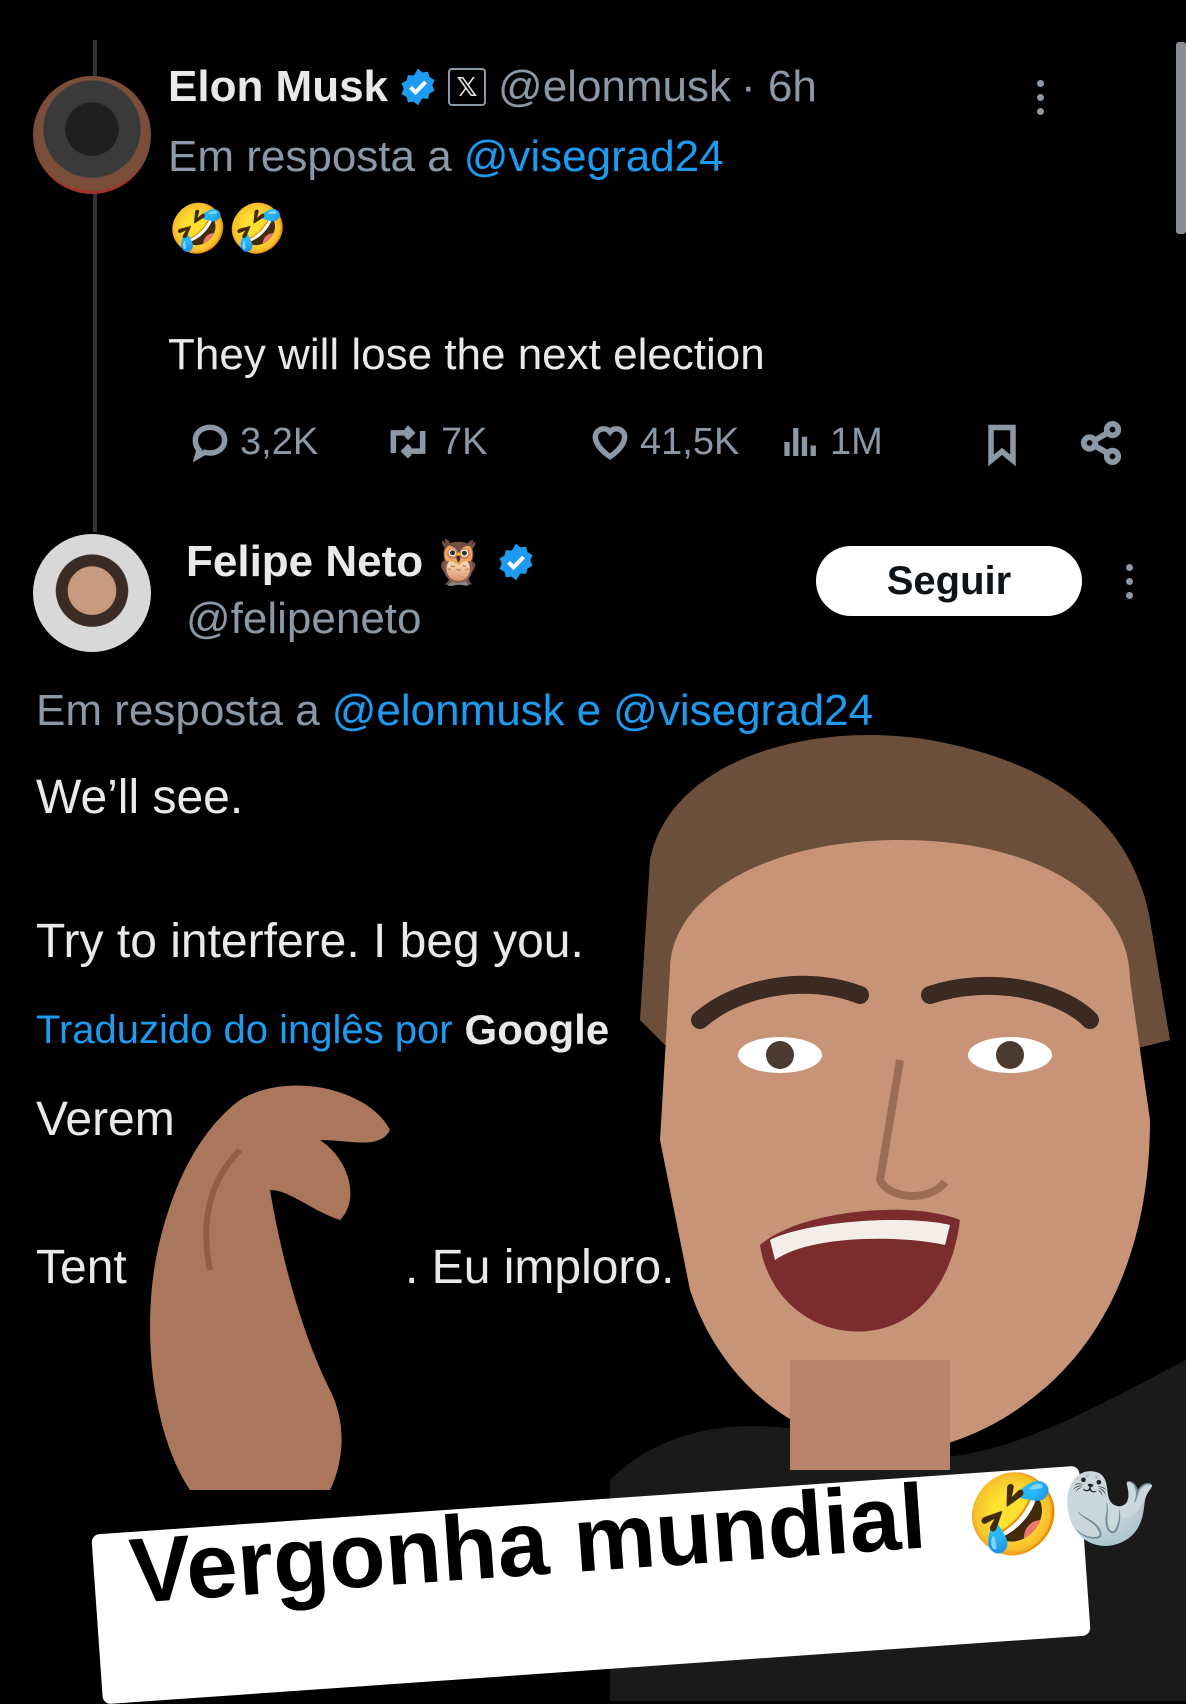 The image size is (1186, 1704). What do you see at coordinates (779, 87) in the screenshot?
I see `tweet1-time: · 6h` at bounding box center [779, 87].